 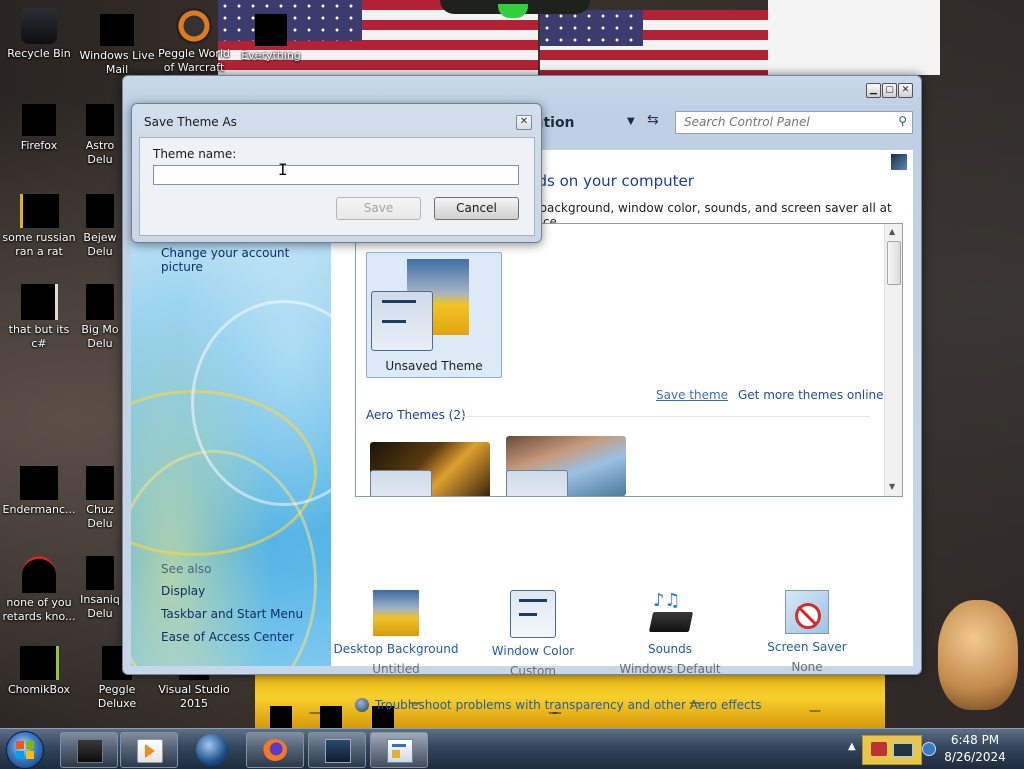 I want to click on tray-highlight, so click(x=892, y=750).